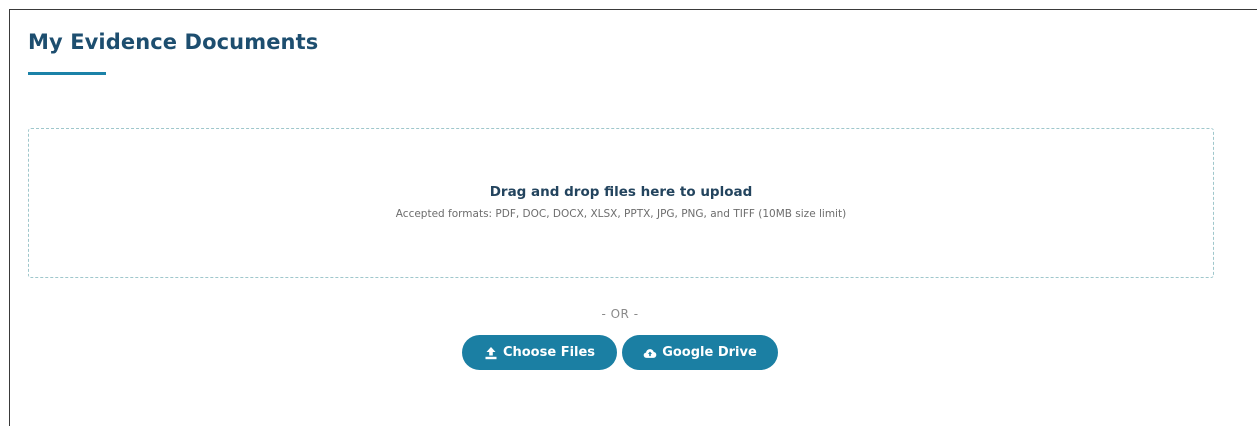 Image resolution: width=1257 pixels, height=426 pixels. What do you see at coordinates (549, 352) in the screenshot?
I see `choose-files-label: Choose Files` at bounding box center [549, 352].